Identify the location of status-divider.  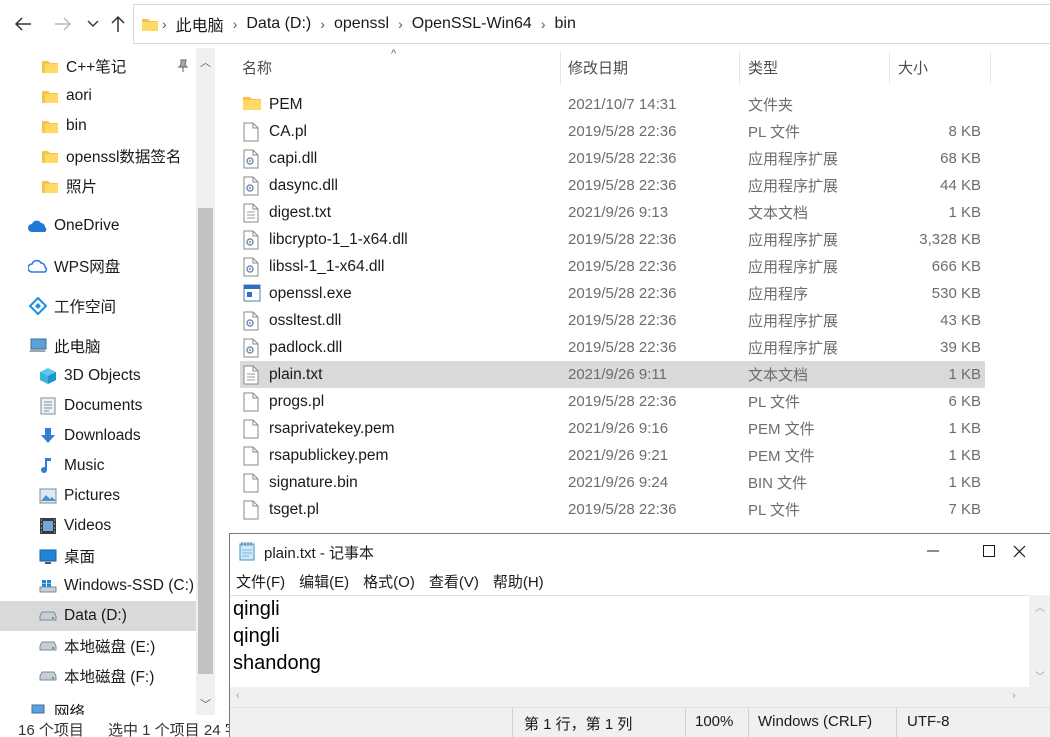
(896, 722).